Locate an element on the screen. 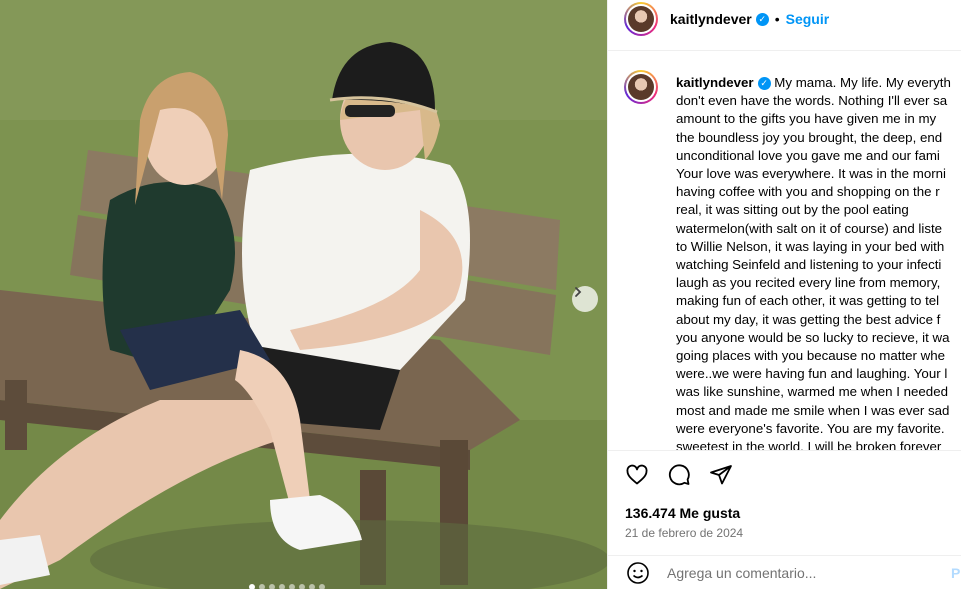  avatar is located at coordinates (641, 19).